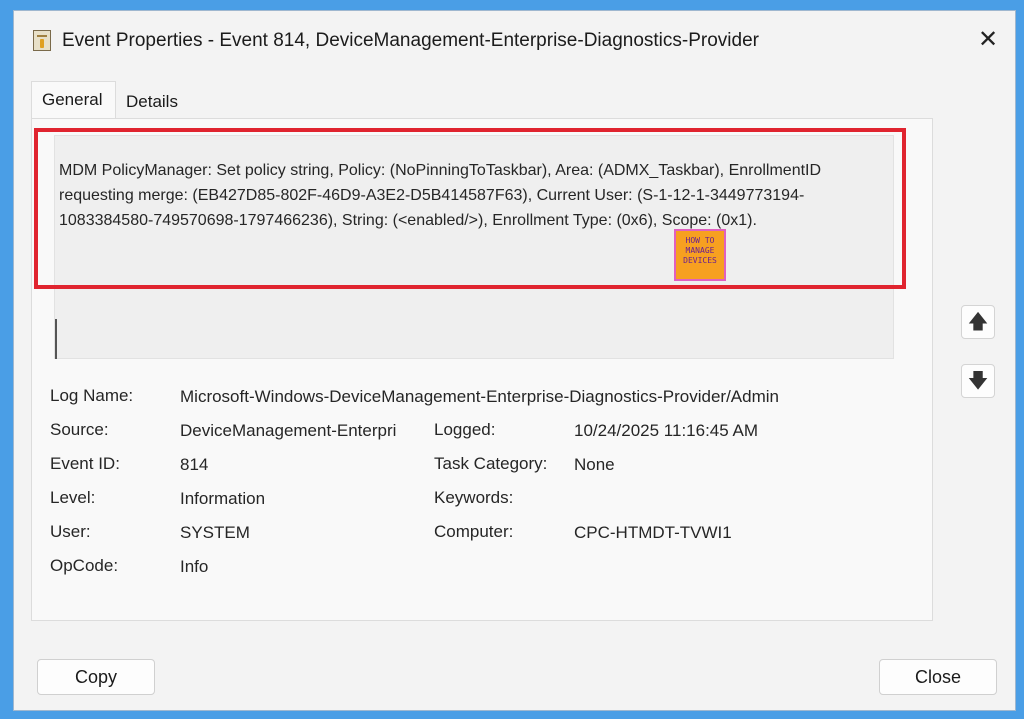 Image resolution: width=1024 pixels, height=719 pixels. Describe the element at coordinates (988, 40) in the screenshot. I see `close-icon: ✕` at that location.